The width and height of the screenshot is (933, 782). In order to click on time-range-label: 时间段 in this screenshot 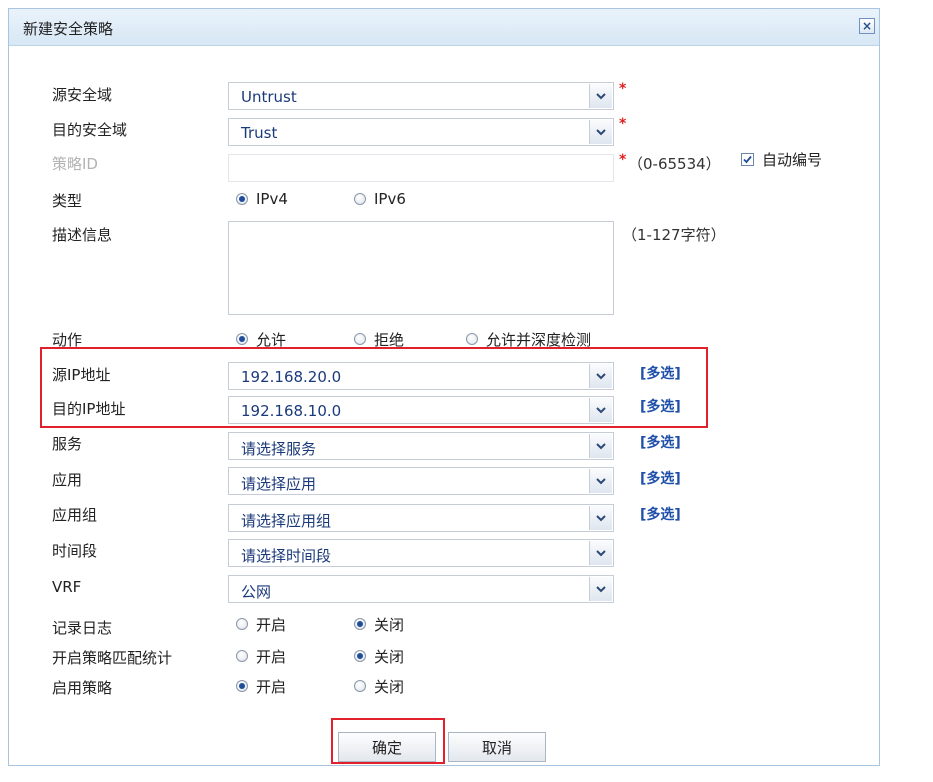, I will do `click(75, 551)`.